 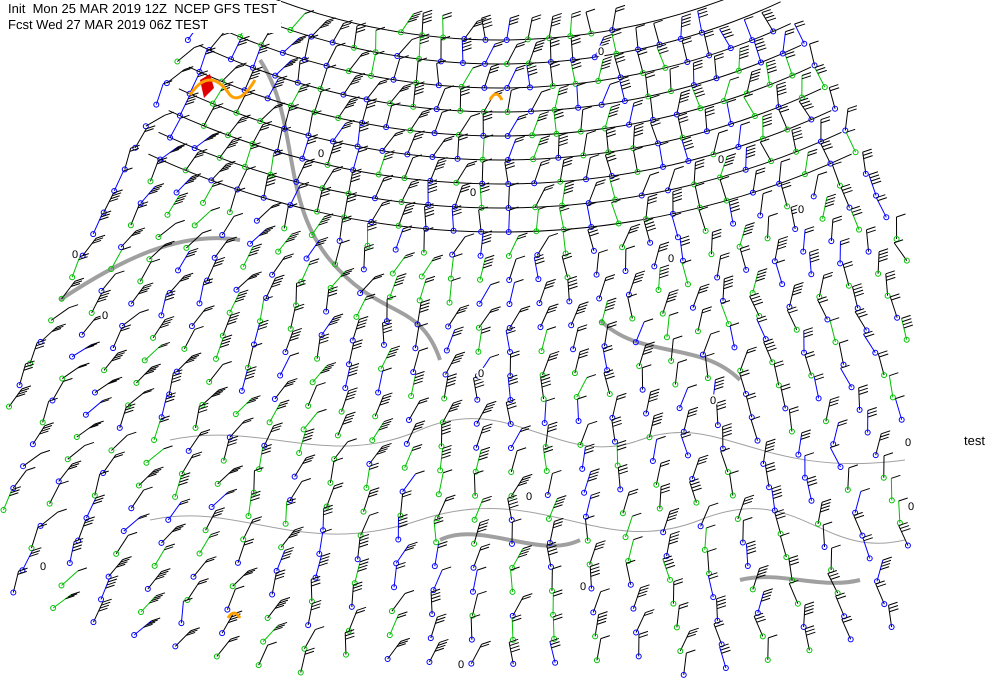 I want to click on forecast-time-label: Fcst Wed 27 MAR 2019 06Z TEST, so click(x=109, y=25).